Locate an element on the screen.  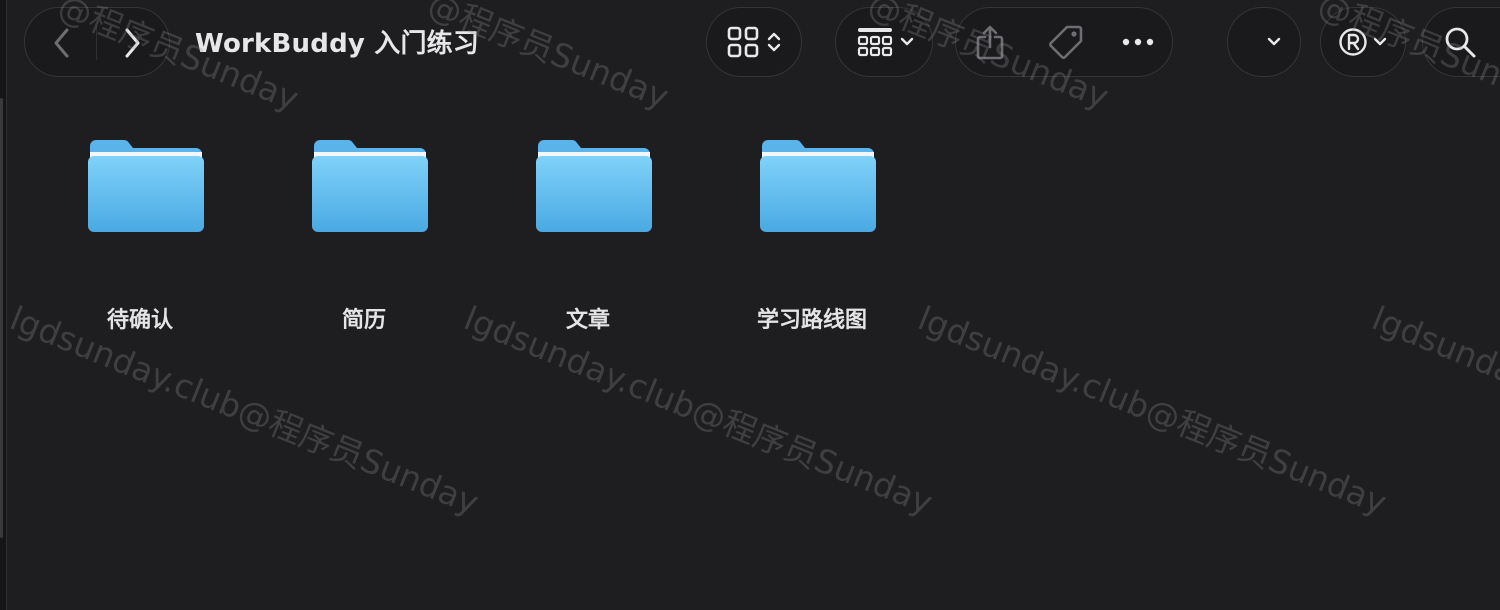
tag-icon is located at coordinates (1066, 42).